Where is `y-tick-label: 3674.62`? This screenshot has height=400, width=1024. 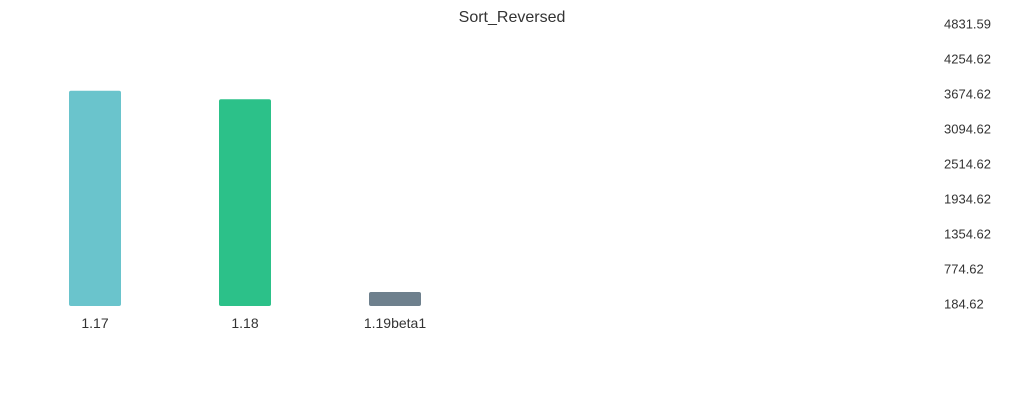 y-tick-label: 3674.62 is located at coordinates (967, 93).